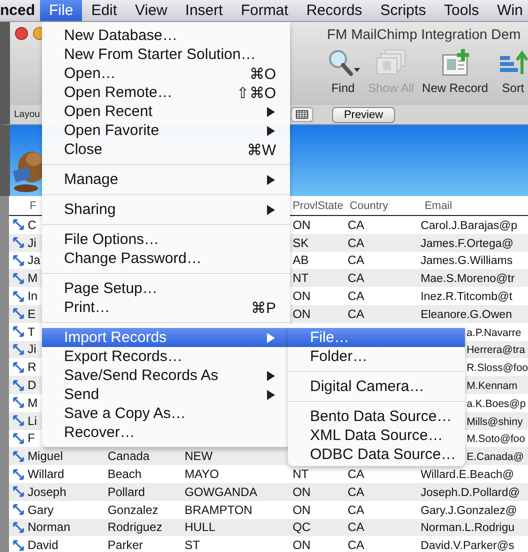  Describe the element at coordinates (47, 491) in the screenshot. I see `table-cell: Joseph` at that location.